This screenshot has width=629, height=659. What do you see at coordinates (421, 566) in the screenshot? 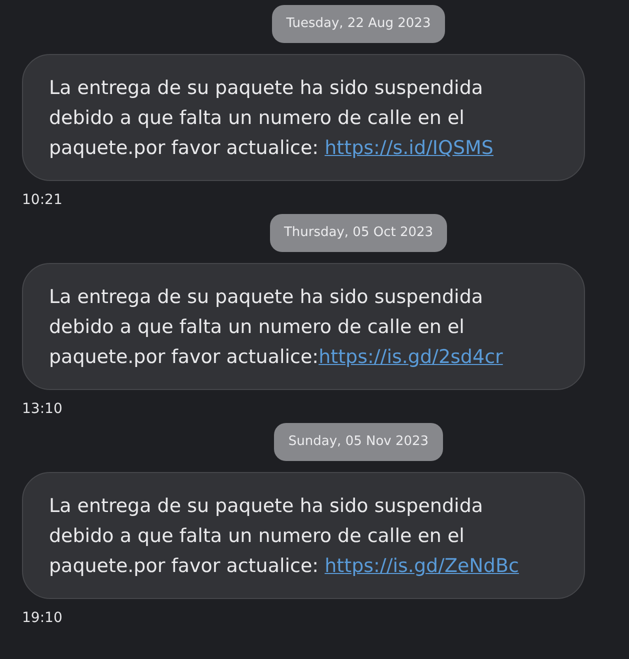
I see `message-link: https://is.gd/ZeNdBc` at bounding box center [421, 566].